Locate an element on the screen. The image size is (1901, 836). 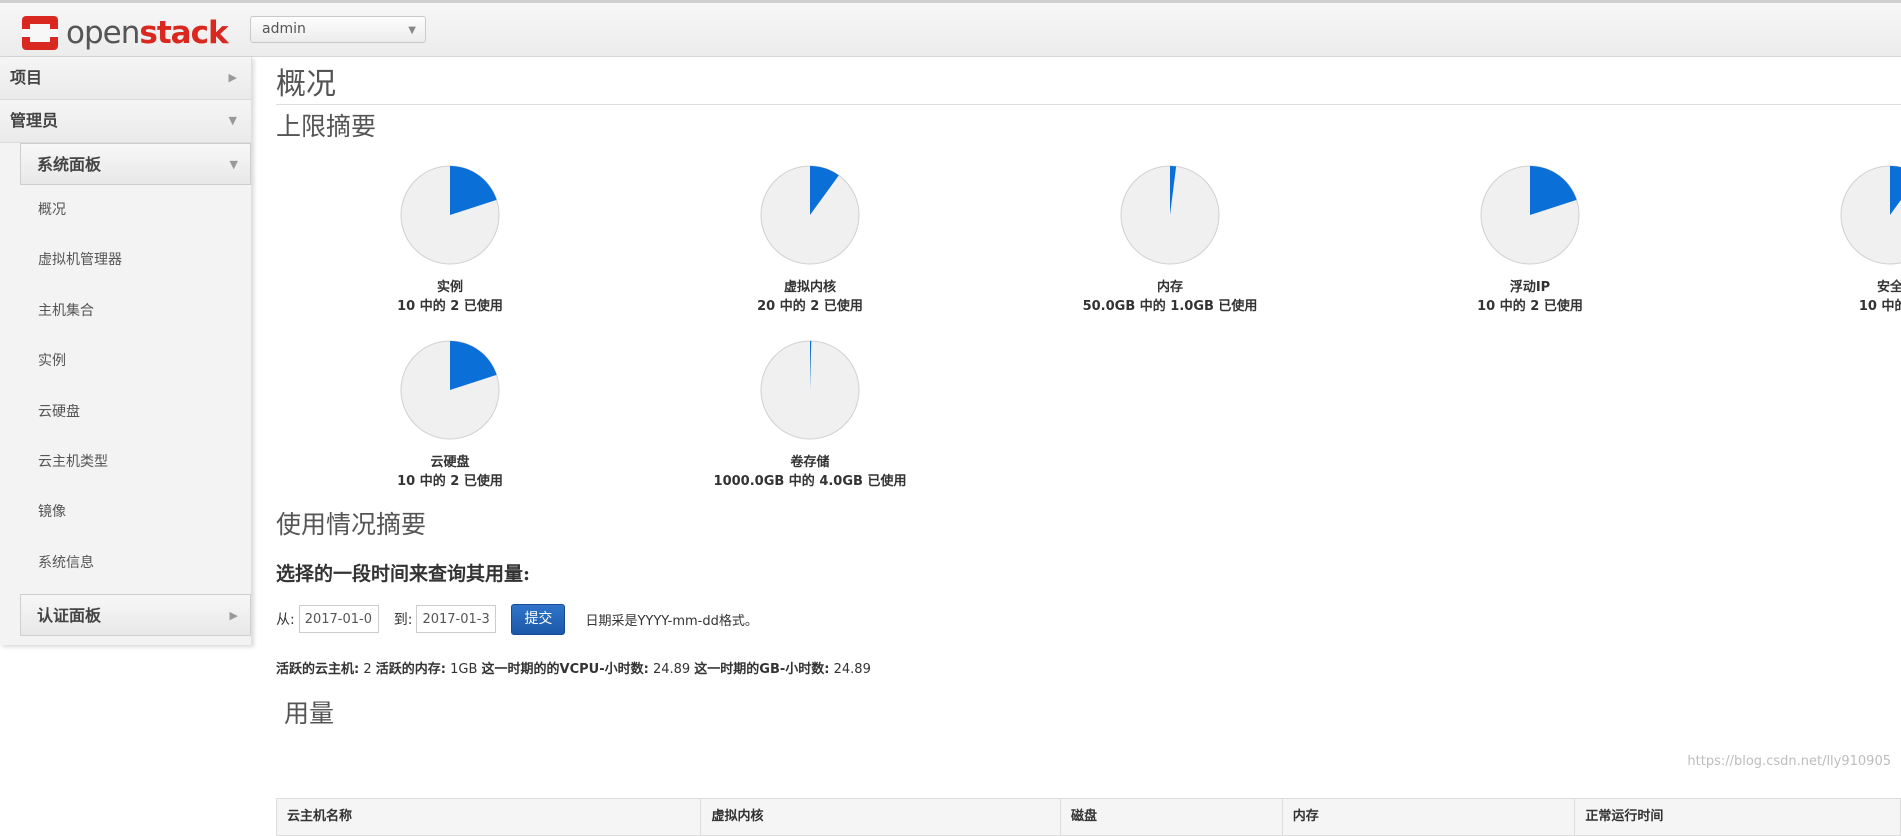
quota-name: 浮动IP is located at coordinates (1530, 287).